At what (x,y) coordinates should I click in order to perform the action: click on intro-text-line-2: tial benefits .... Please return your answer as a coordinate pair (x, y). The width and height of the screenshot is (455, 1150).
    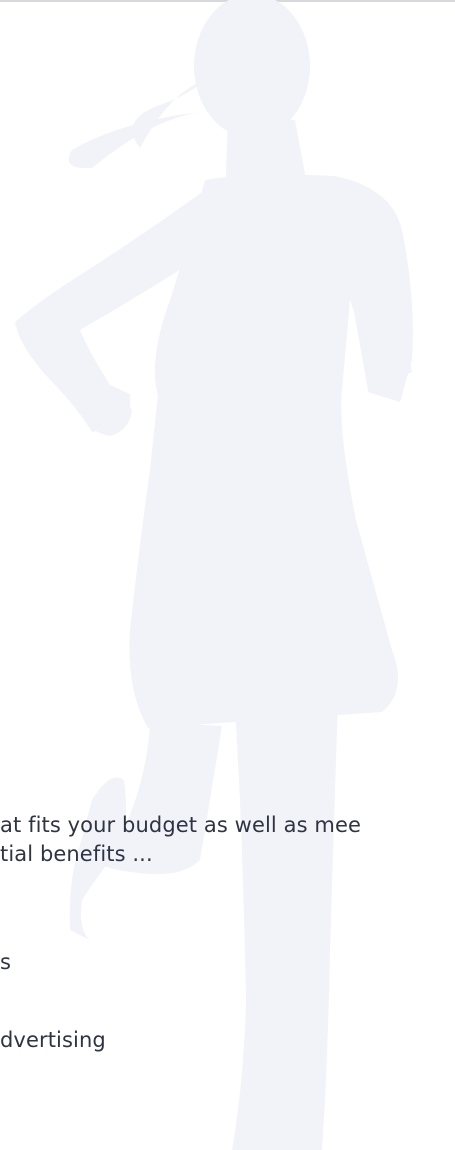
    Looking at the image, I should click on (76, 854).